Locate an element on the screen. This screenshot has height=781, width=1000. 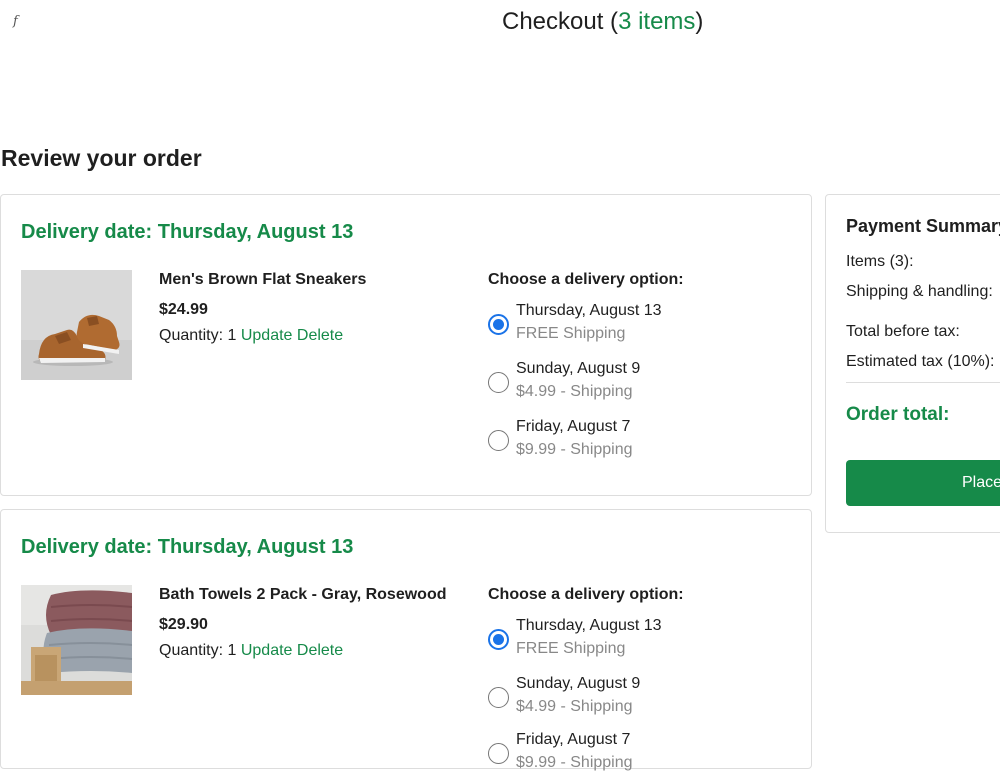
page-title-prefix: Checkout ( is located at coordinates (560, 21).